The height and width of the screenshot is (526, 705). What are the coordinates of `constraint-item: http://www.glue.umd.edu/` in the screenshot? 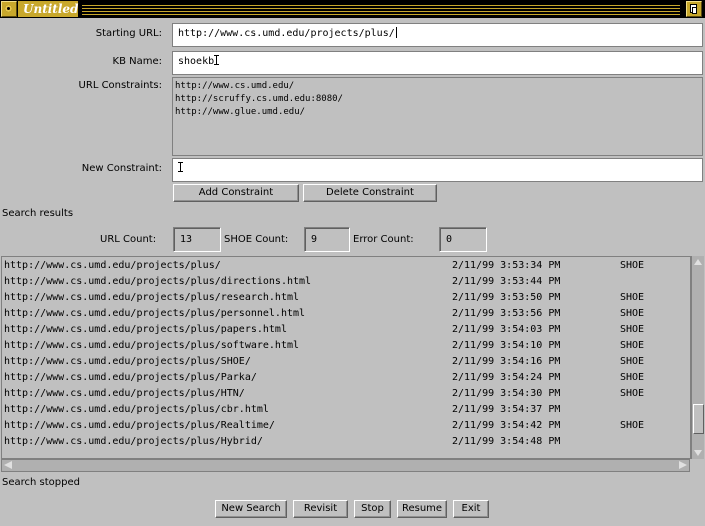 It's located at (438, 112).